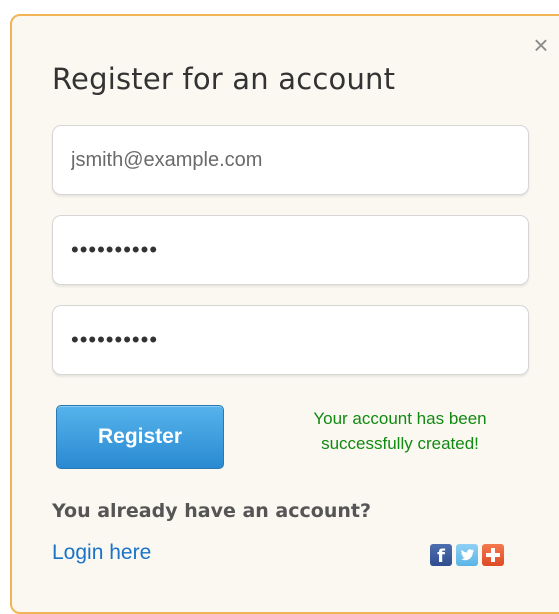 The height and width of the screenshot is (614, 559). I want to click on facebook-icon: f, so click(441, 555).